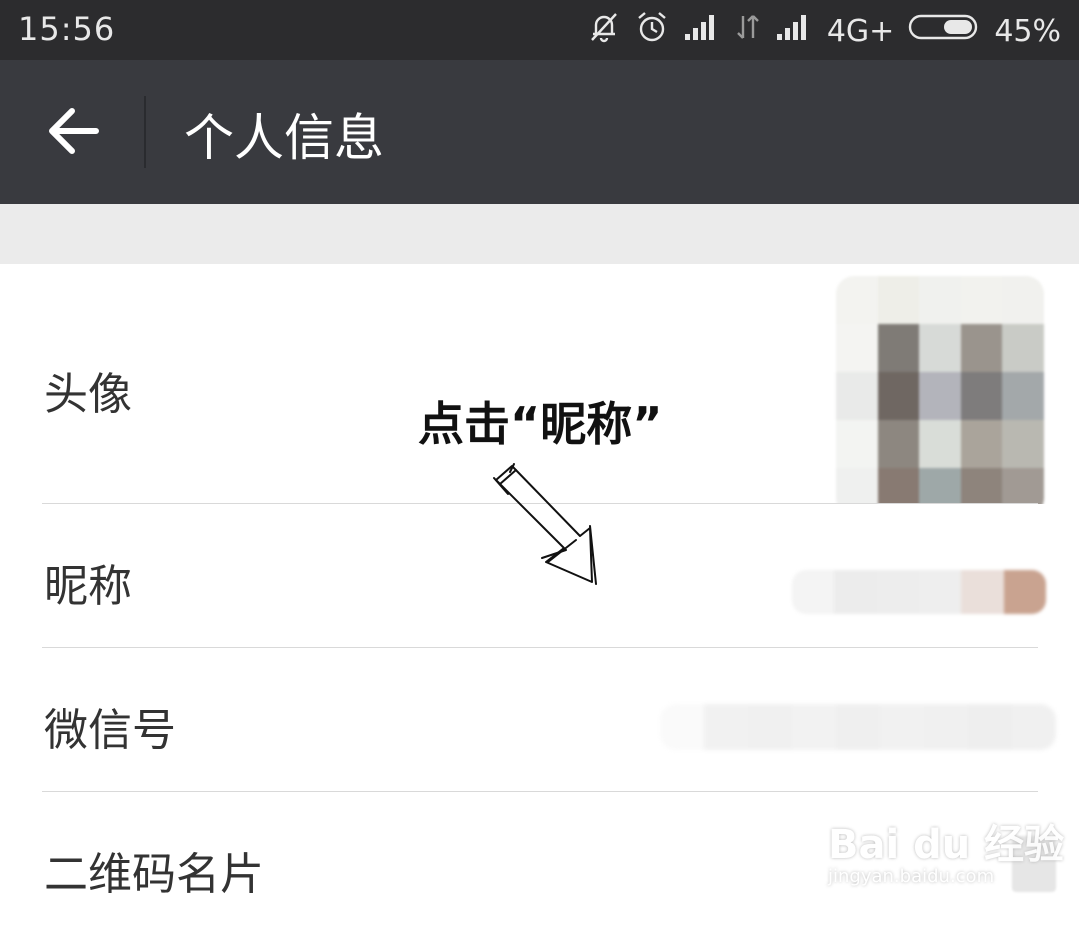  Describe the element at coordinates (545, 524) in the screenshot. I see `annotation-arrow-icon` at that location.